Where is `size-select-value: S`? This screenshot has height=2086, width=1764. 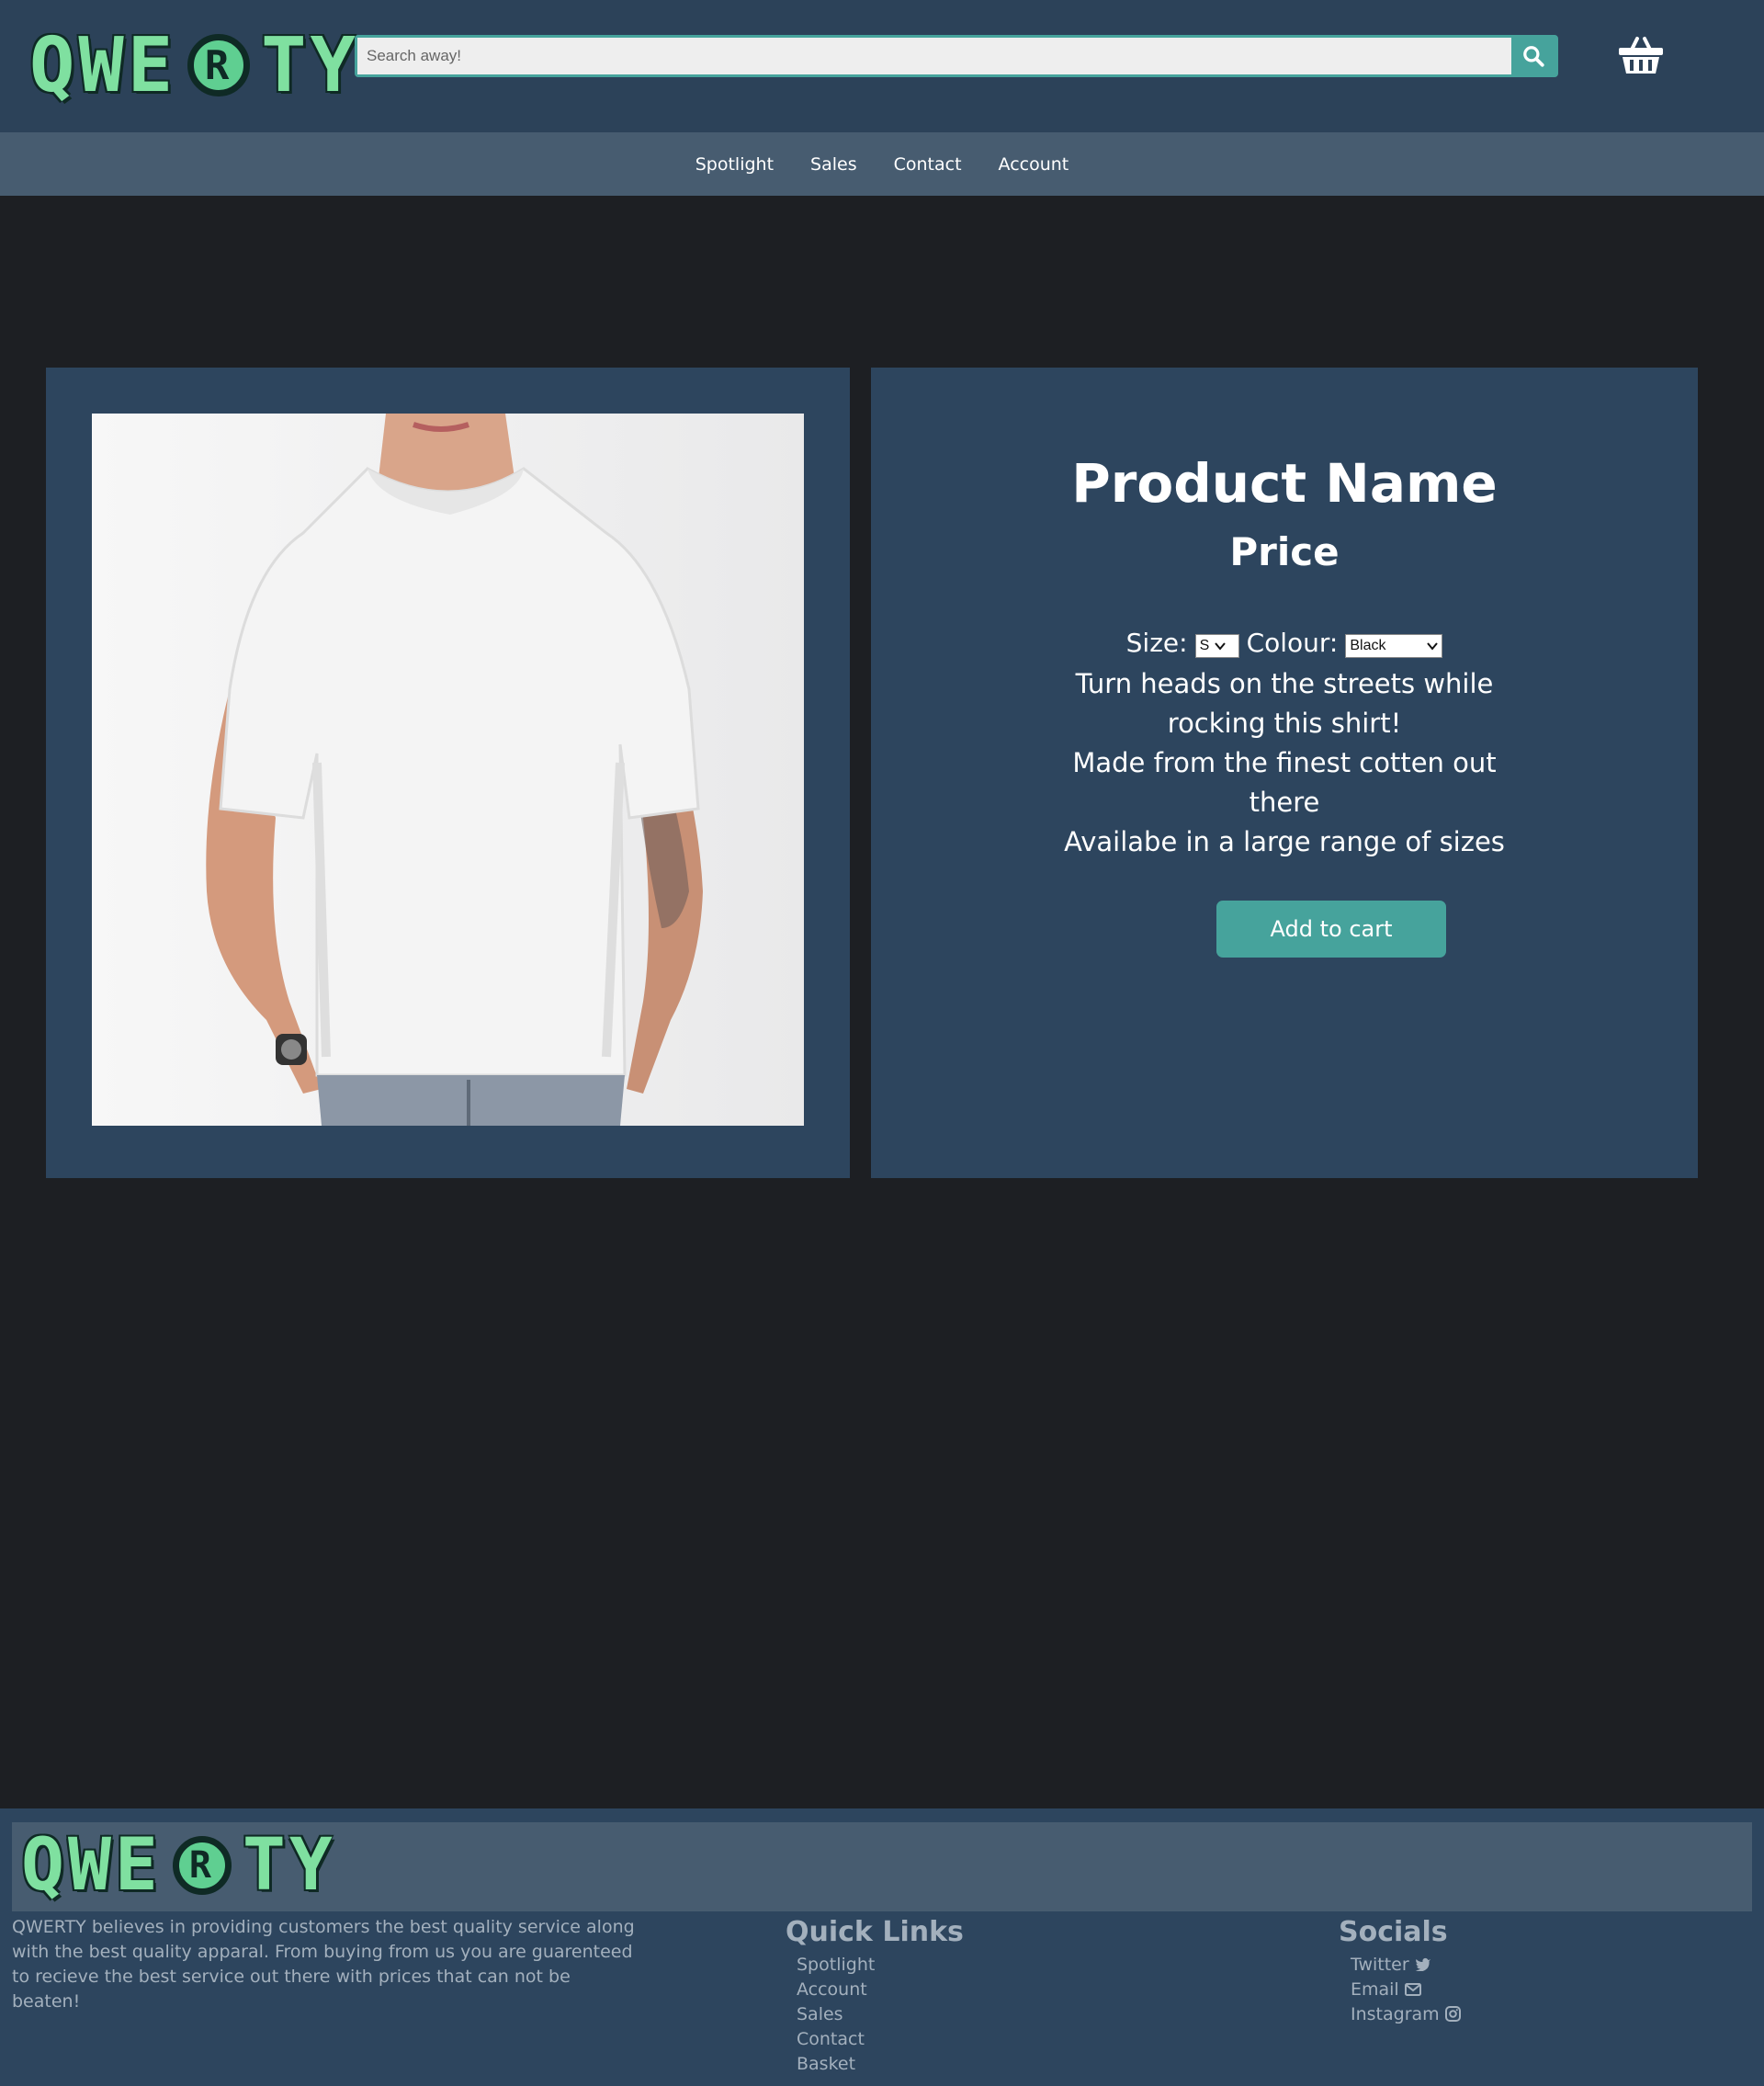
size-select-value: S is located at coordinates (1205, 645).